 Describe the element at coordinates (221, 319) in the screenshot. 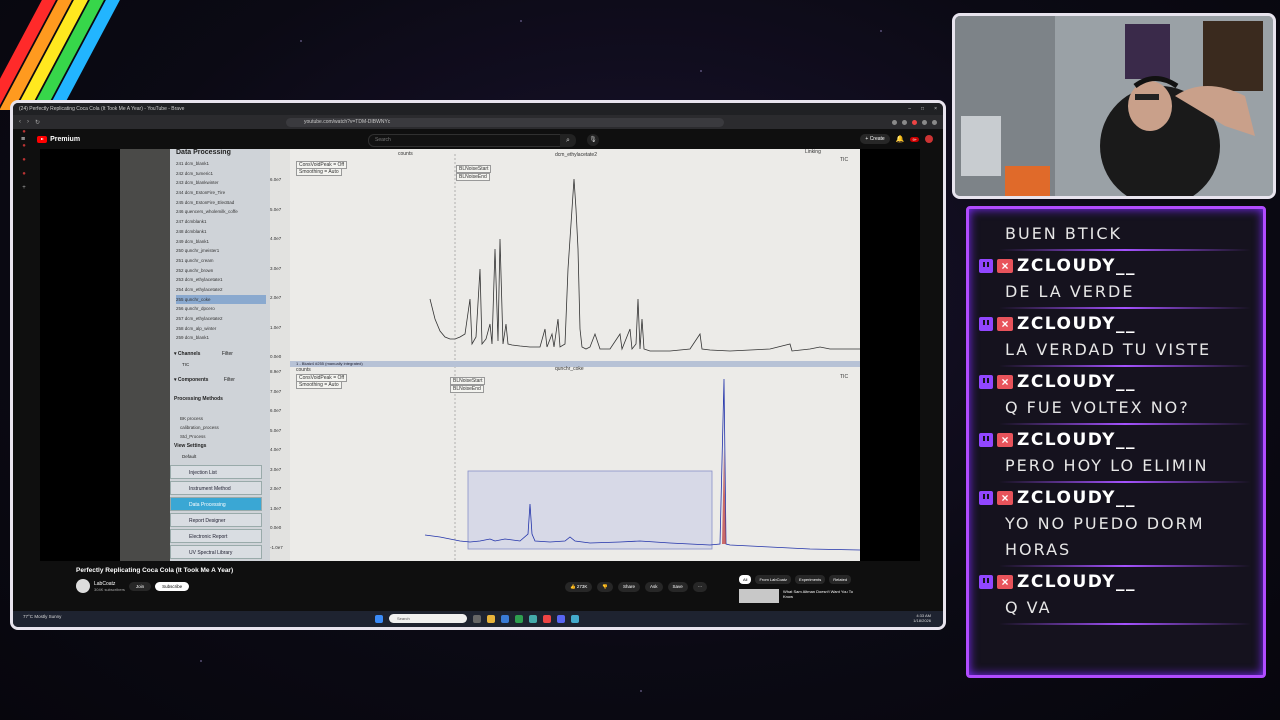

I see `sample-list-item: 257 dcm_ethylacetate2` at that location.